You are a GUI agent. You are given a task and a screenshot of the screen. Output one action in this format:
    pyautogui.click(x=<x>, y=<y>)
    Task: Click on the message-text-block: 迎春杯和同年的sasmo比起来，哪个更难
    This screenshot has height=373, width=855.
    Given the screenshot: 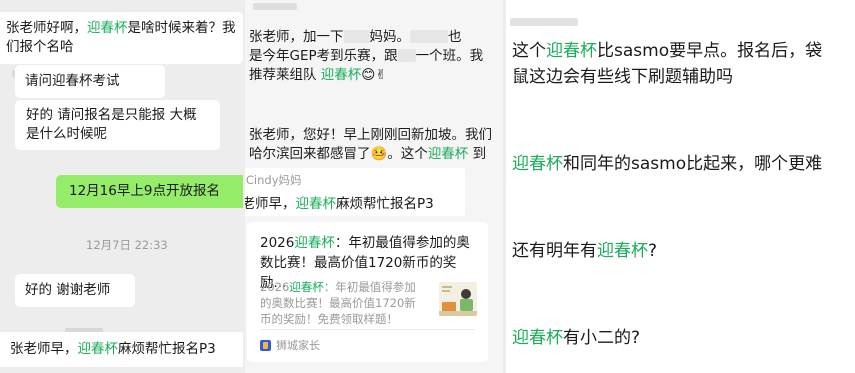 What is the action you would take?
    pyautogui.click(x=683, y=164)
    